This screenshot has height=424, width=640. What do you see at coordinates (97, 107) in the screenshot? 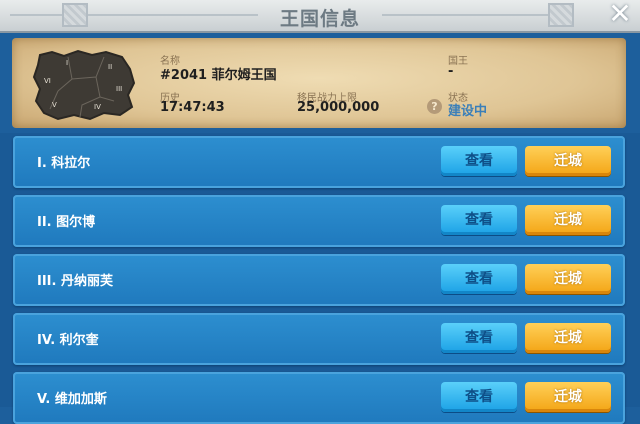
I see `map-label-iv: IV` at bounding box center [97, 107].